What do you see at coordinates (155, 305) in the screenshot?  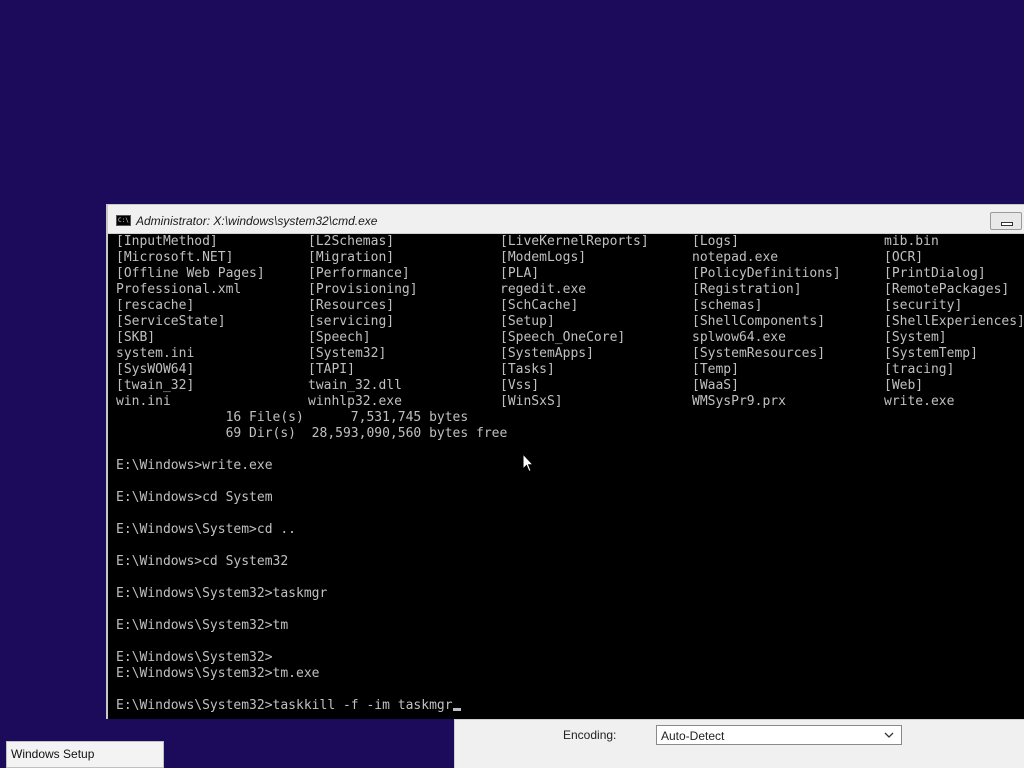 I see `listing-entry: [rescache]` at bounding box center [155, 305].